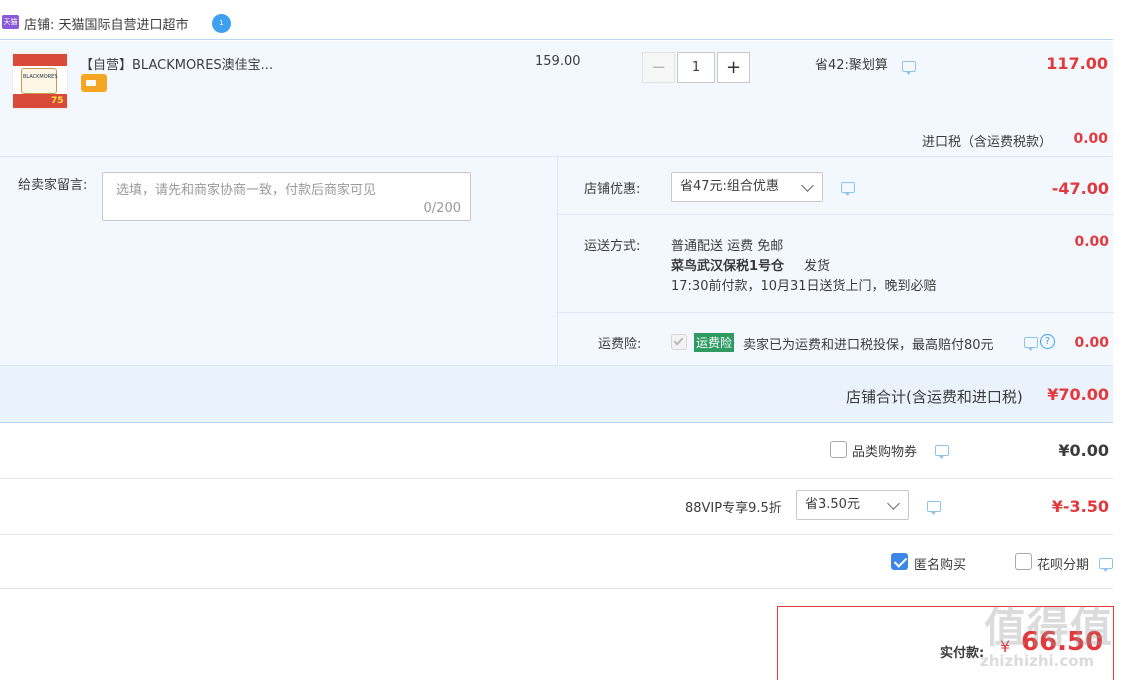  What do you see at coordinates (817, 266) in the screenshot?
I see `shipping-ship-word: 发货` at bounding box center [817, 266].